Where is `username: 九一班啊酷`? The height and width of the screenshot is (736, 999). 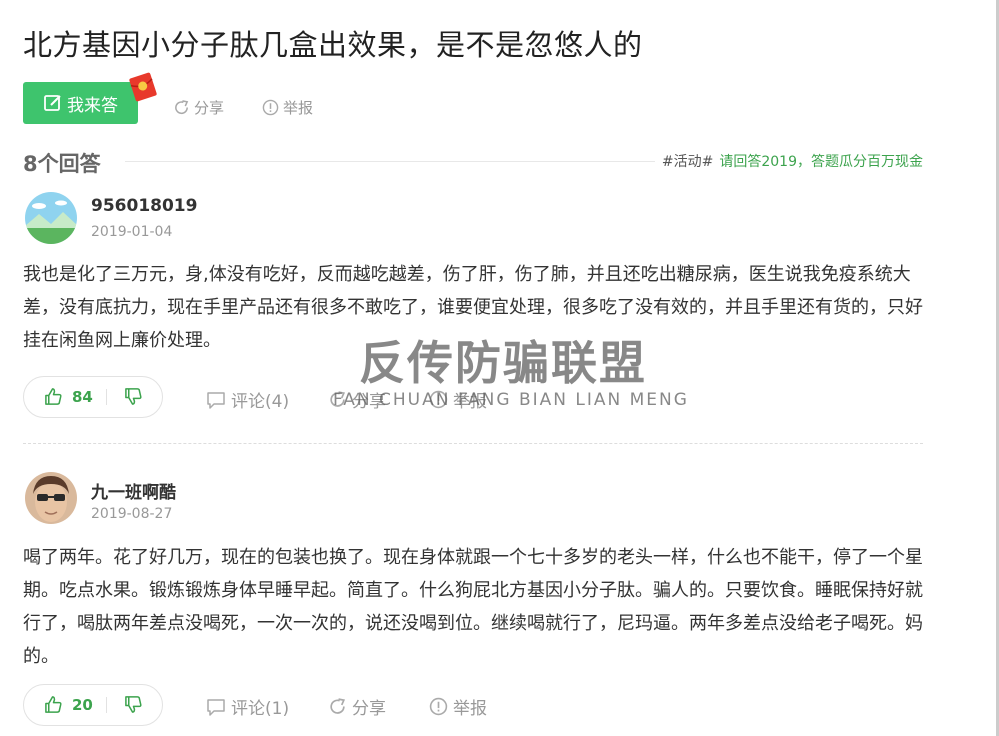
username: 九一班啊酷 is located at coordinates (133, 490).